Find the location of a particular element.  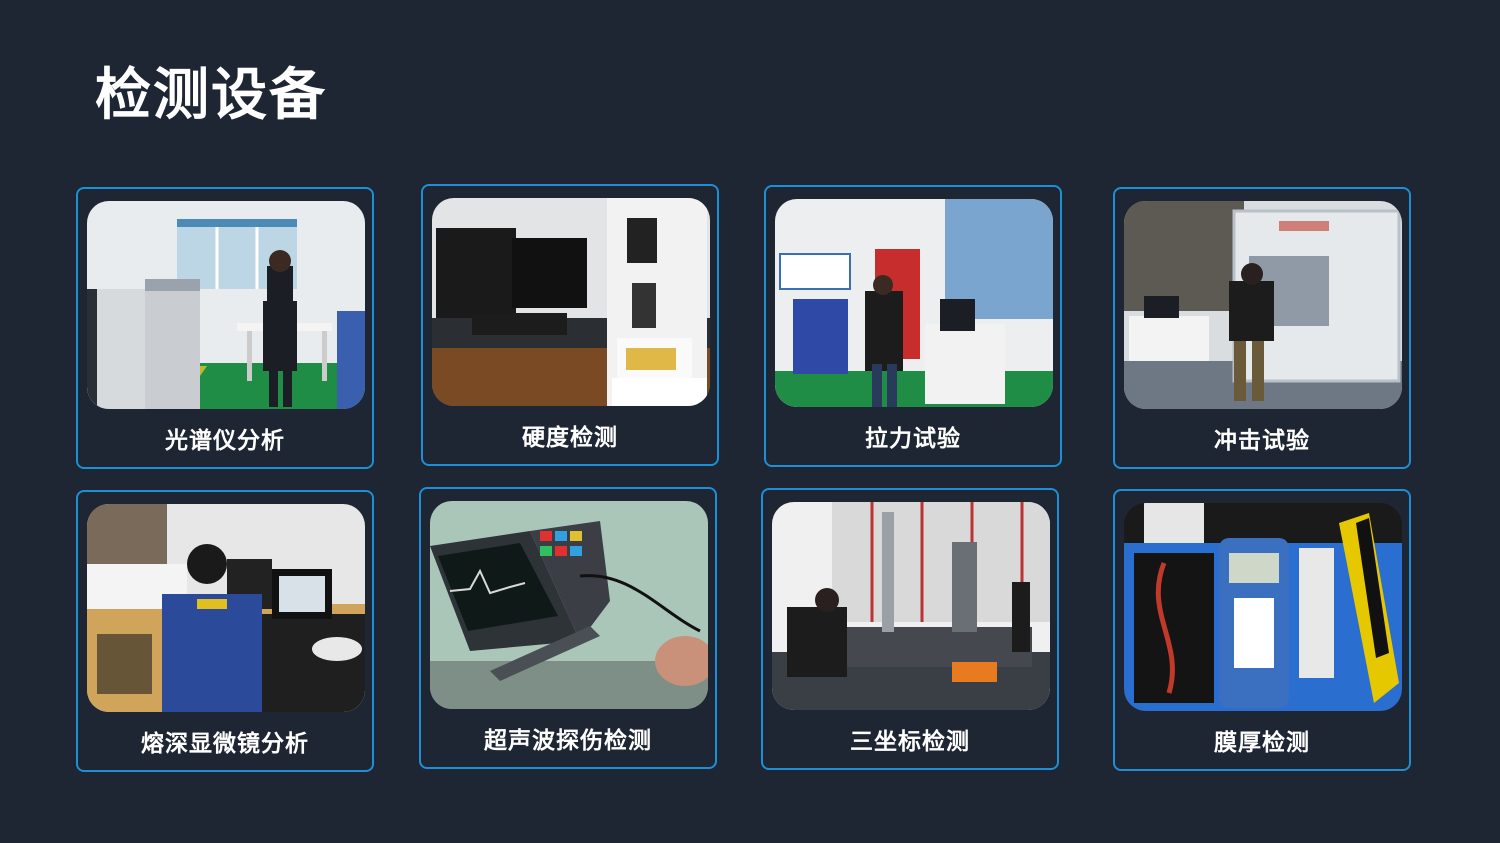

card-cmm: 三坐标检测 is located at coordinates (910, 629).